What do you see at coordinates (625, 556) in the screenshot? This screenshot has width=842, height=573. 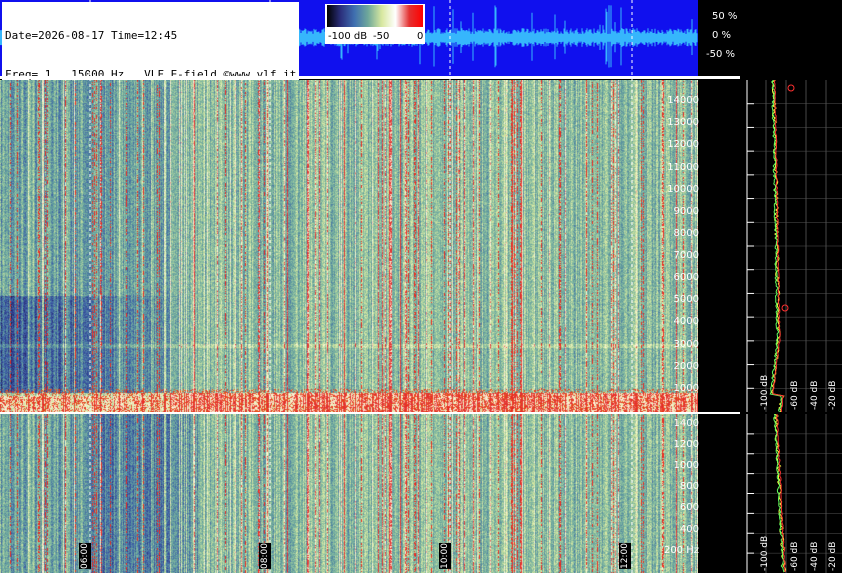 I see `time-label: 12:00` at bounding box center [625, 556].